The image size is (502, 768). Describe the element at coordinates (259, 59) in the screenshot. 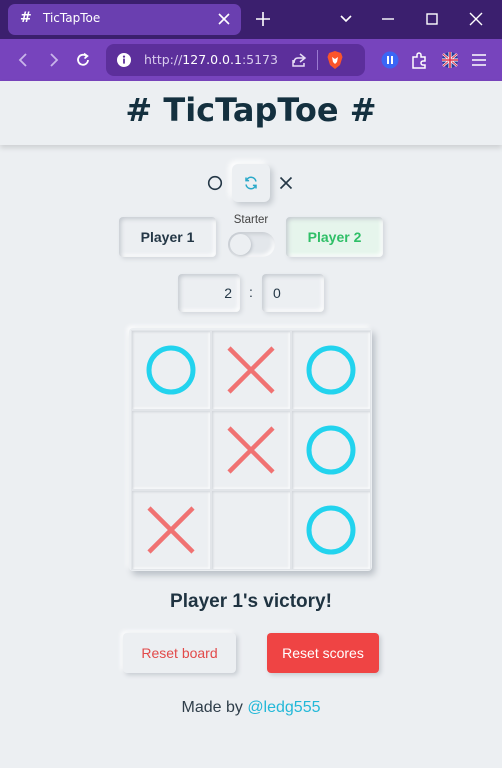

I see `url-port: :5173` at that location.